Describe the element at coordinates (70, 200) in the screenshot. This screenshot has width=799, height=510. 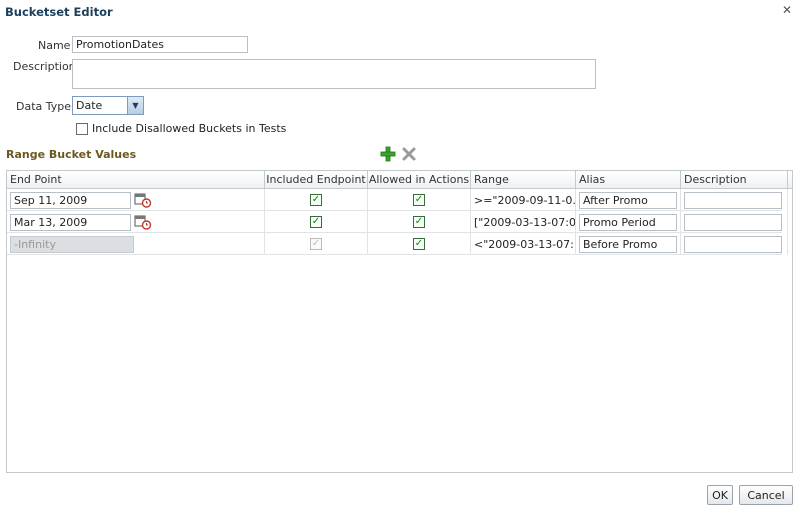
I see `end-point-input: Sep 11, 2009` at that location.